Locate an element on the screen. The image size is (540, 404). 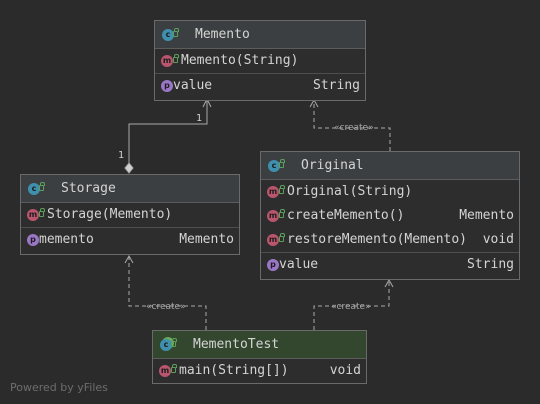
original-method-row: m createMemento() Memento is located at coordinates (390, 216).